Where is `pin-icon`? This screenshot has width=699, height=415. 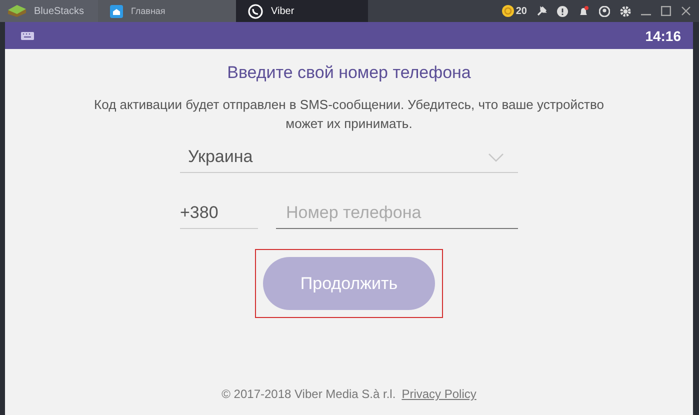
pin-icon is located at coordinates (542, 11).